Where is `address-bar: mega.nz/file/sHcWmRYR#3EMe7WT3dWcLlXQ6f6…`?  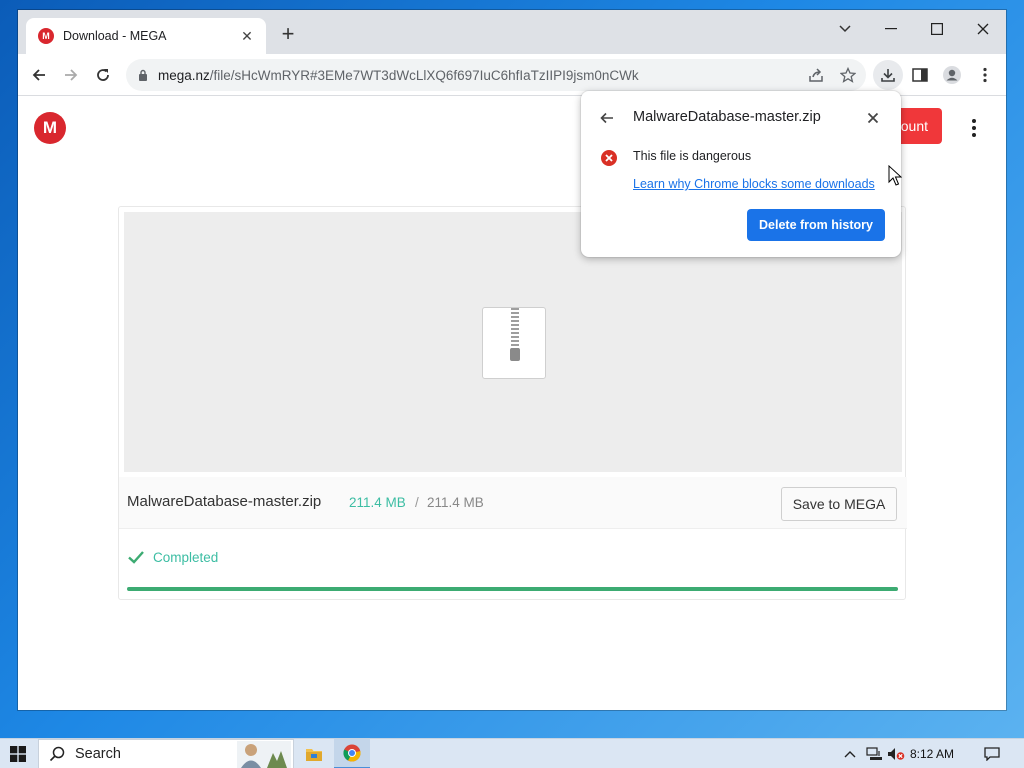 address-bar: mega.nz/file/sHcWmRYR#3EMe7WT3dWcLlXQ6f6… is located at coordinates (496, 75).